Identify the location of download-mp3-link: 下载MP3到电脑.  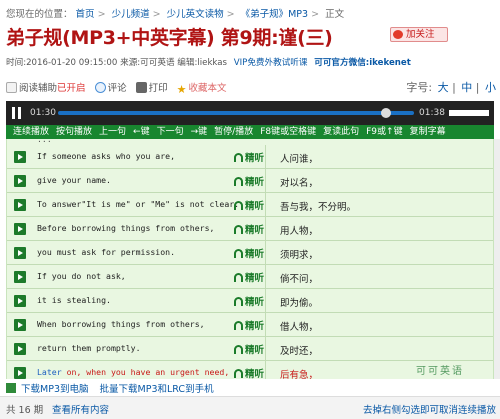
(54, 389).